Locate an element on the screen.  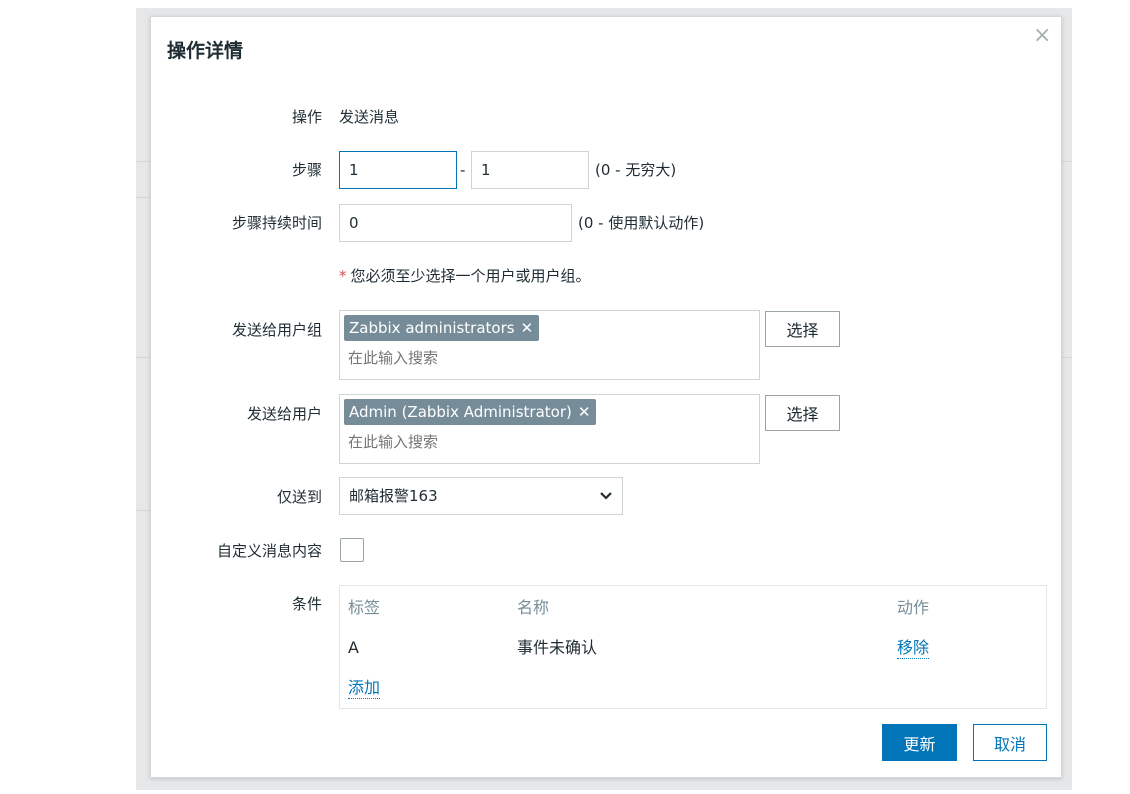
chevron-down-icon is located at coordinates (606, 496).